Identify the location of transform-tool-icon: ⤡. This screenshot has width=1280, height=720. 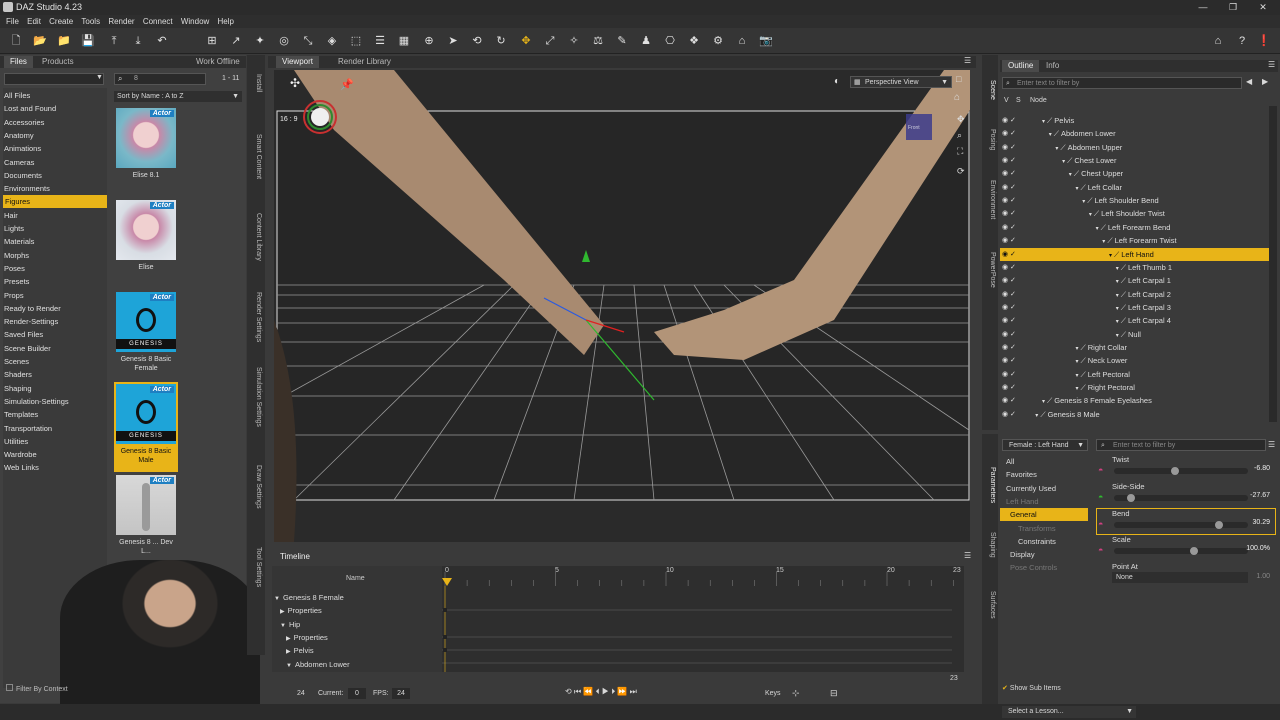
(308, 41).